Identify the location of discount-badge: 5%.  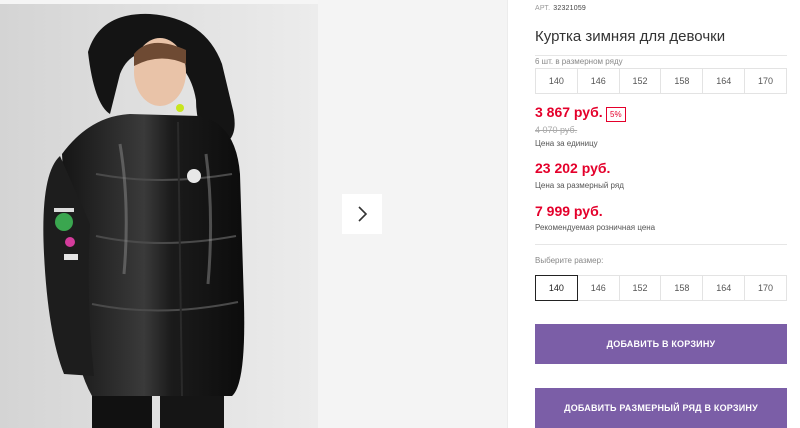
(616, 114).